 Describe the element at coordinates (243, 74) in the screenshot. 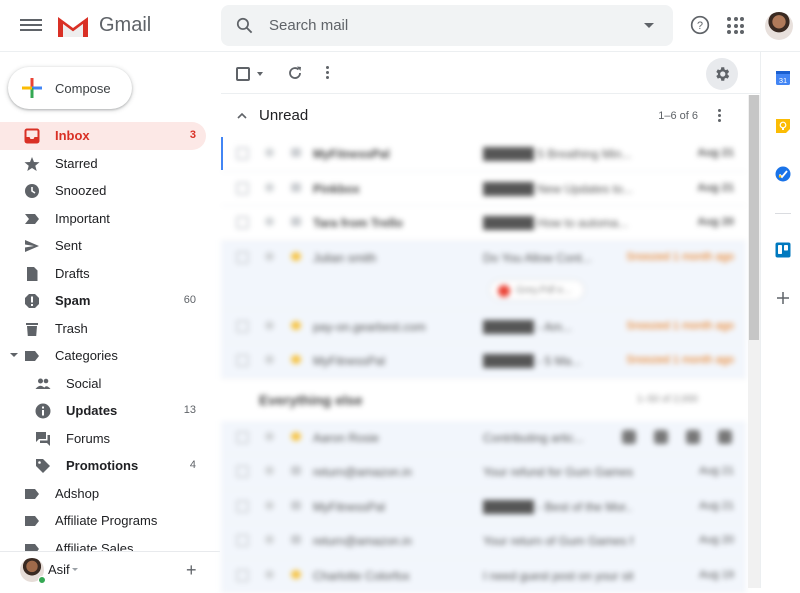

I see `select-all-checkbox` at that location.